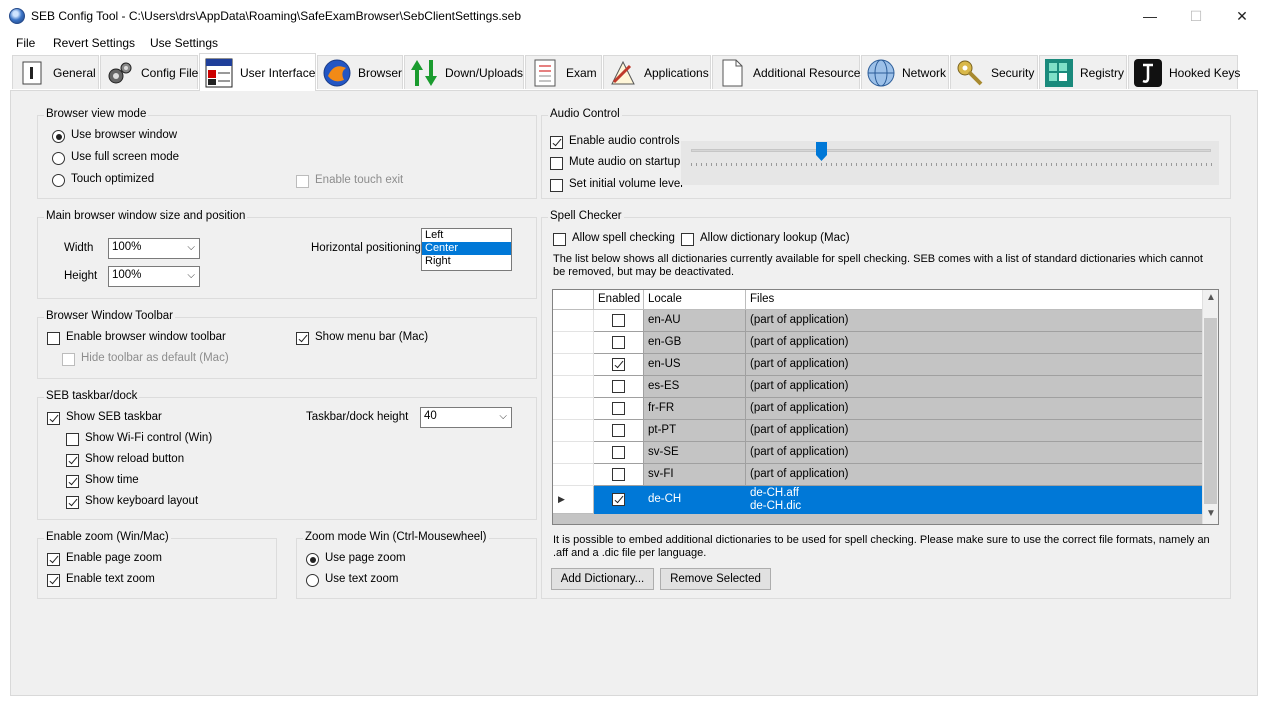 This screenshot has width=1266, height=704. I want to click on tab-down-uploads: Down/Uploads, so click(464, 72).